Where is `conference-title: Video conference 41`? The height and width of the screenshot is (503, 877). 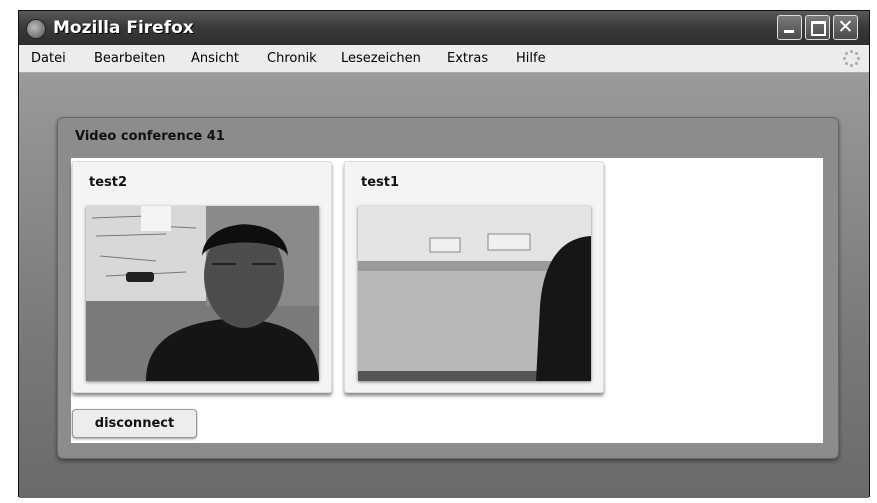
conference-title: Video conference 41 is located at coordinates (150, 136).